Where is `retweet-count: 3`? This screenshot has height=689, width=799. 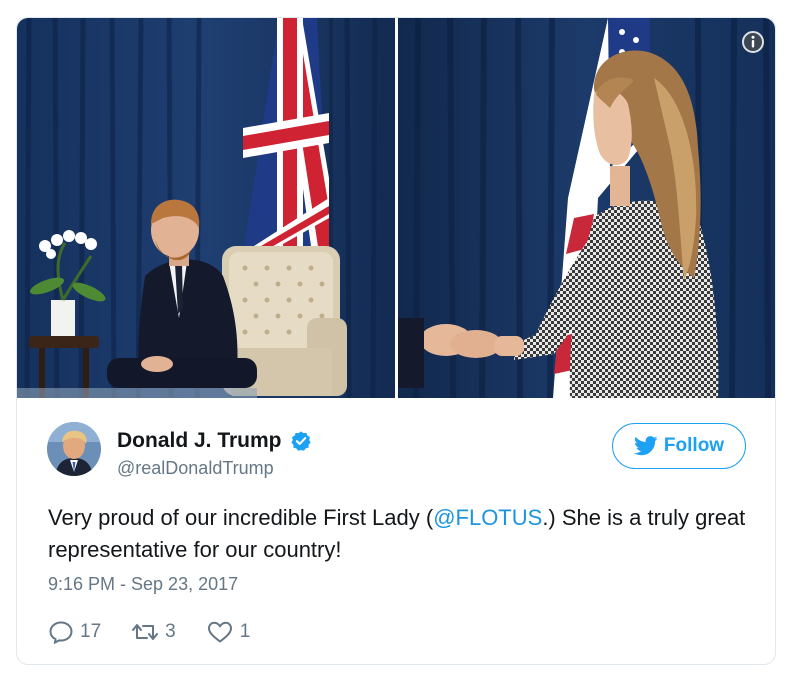 retweet-count: 3 is located at coordinates (170, 631).